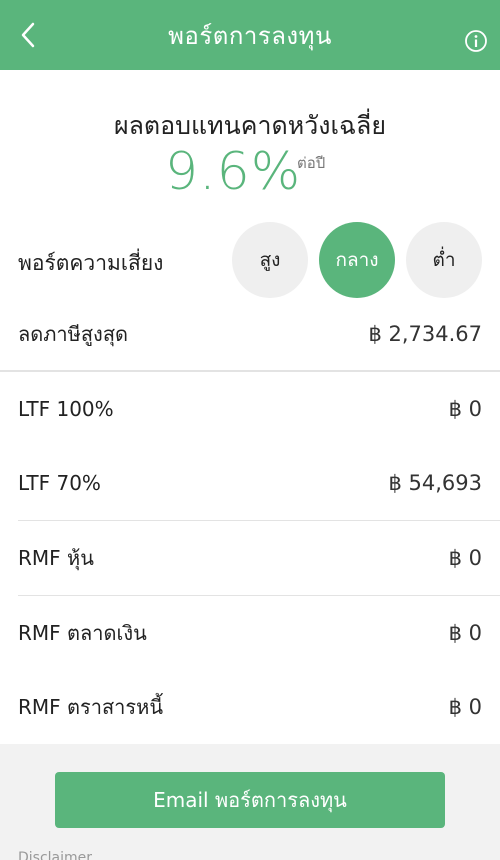 This screenshot has width=500, height=860. I want to click on chevron-left-icon, so click(28, 35).